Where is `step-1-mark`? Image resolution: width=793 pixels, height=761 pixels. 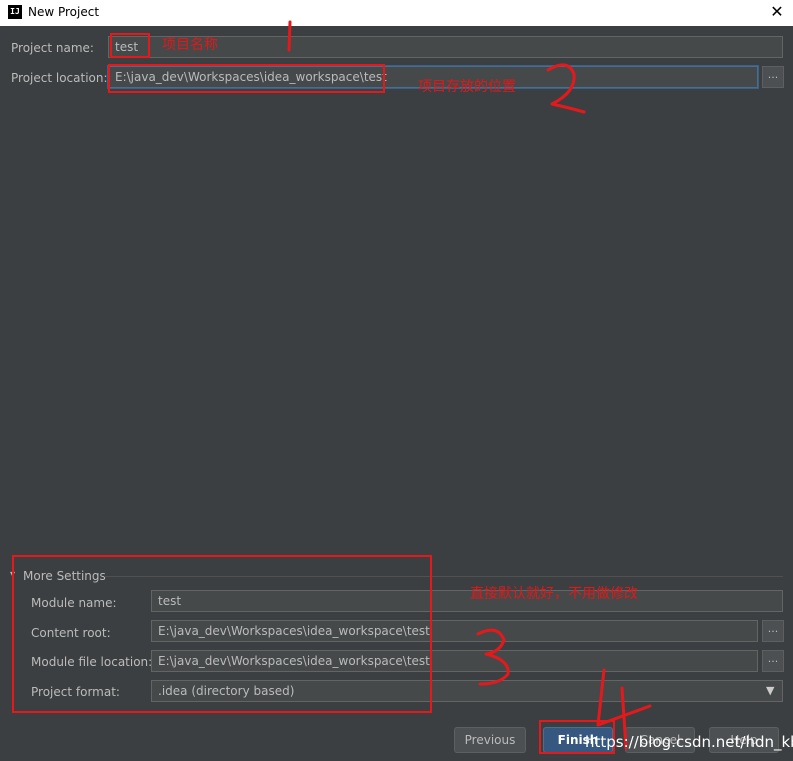
step-1-mark is located at coordinates (289, 36).